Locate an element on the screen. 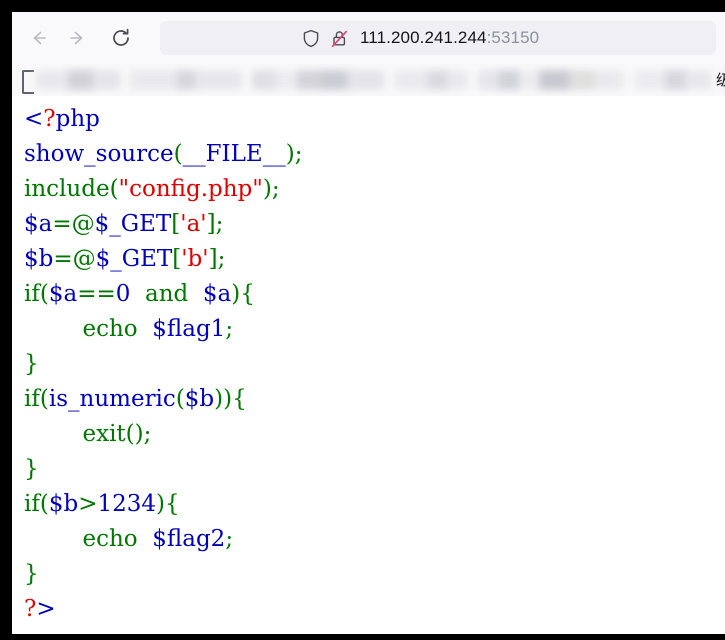  address-bar: 111.200.241.244:53150 is located at coordinates (438, 38).